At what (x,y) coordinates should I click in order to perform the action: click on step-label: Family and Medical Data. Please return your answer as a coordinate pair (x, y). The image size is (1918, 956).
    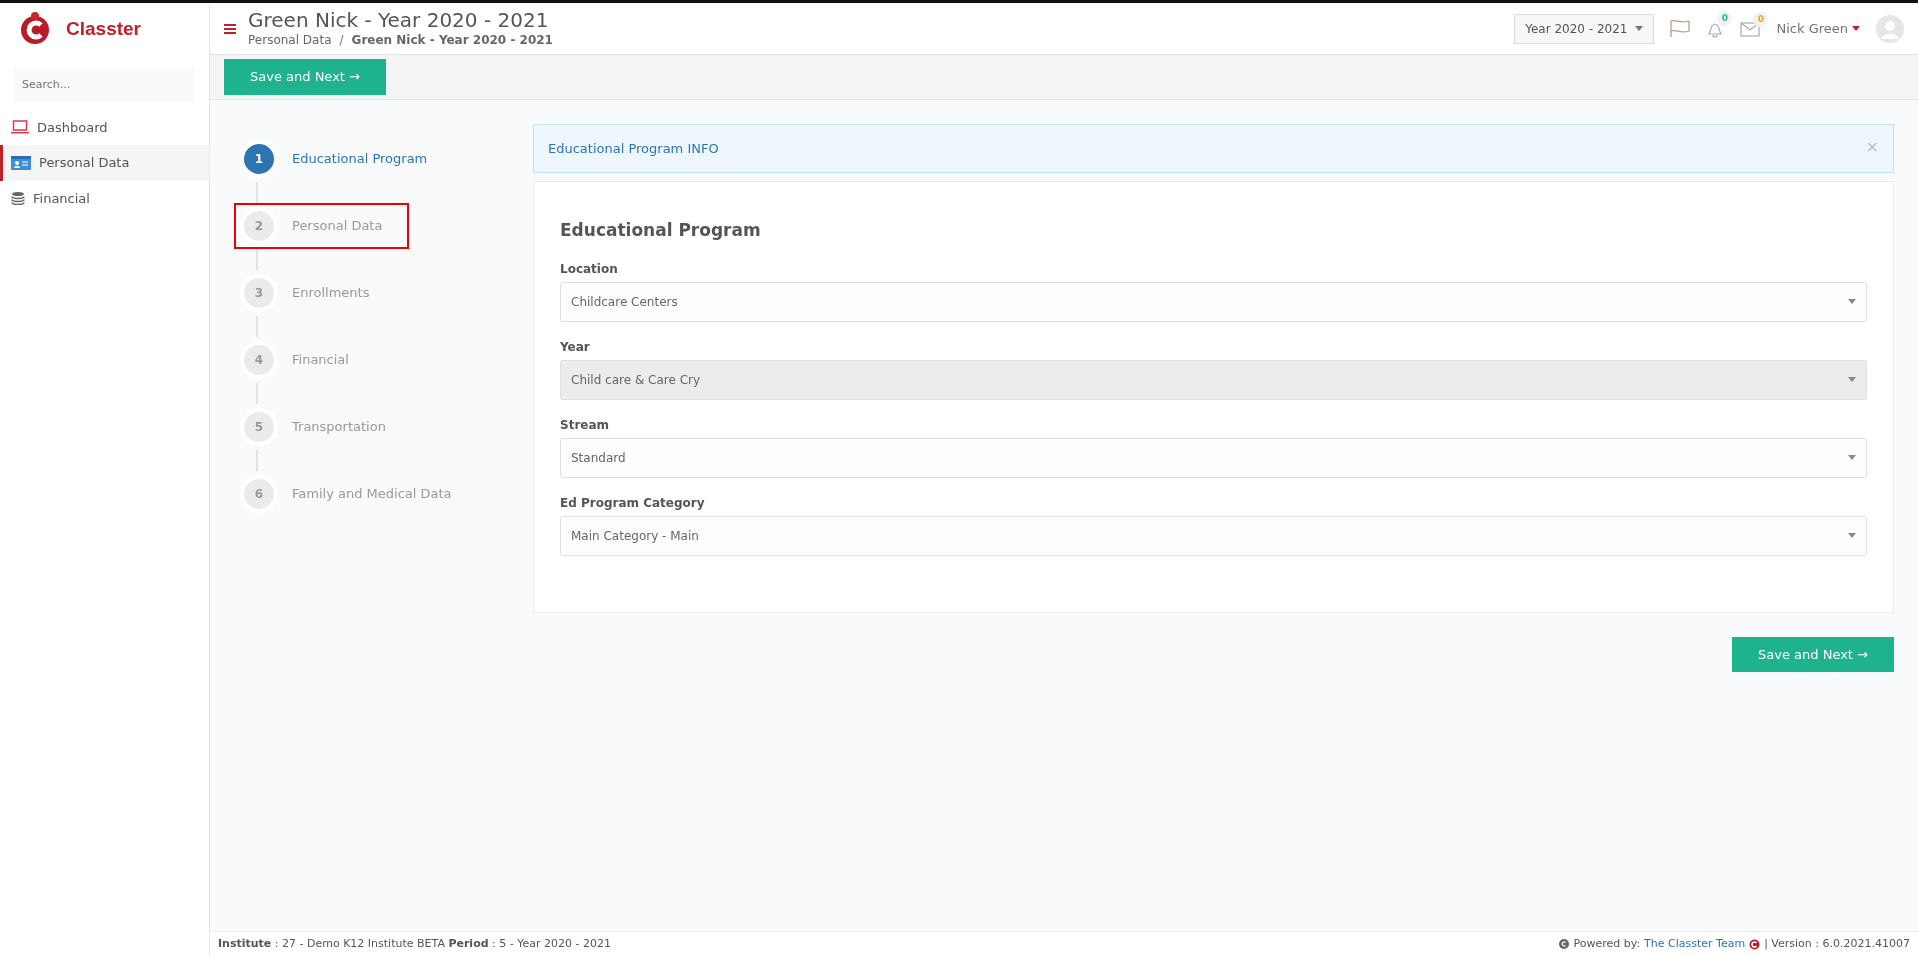
    Looking at the image, I should click on (372, 493).